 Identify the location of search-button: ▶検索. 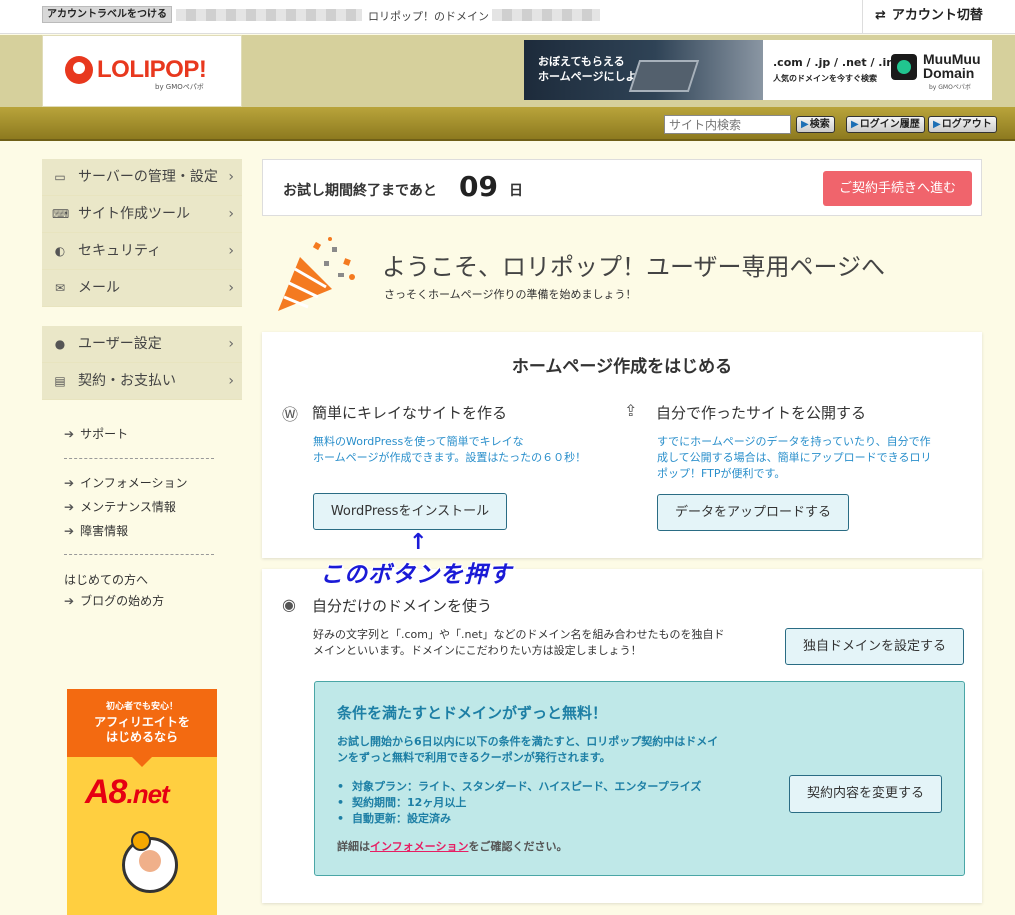
(815, 124).